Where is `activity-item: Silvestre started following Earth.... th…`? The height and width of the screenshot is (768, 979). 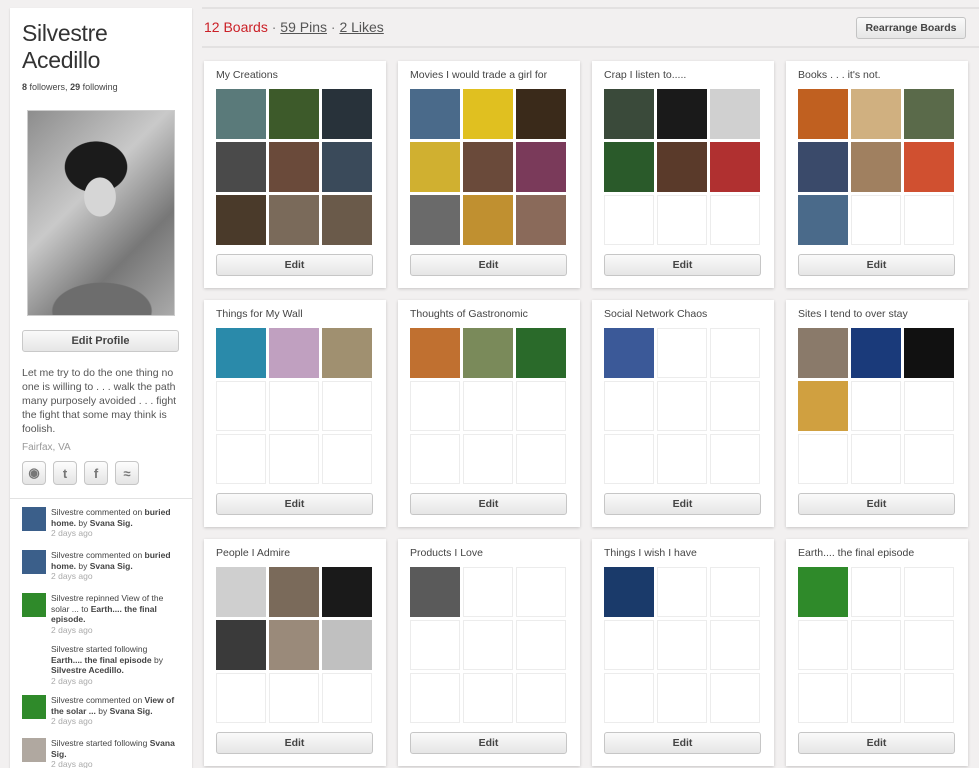
activity-item: Silvestre started following Earth.... th… is located at coordinates (101, 665).